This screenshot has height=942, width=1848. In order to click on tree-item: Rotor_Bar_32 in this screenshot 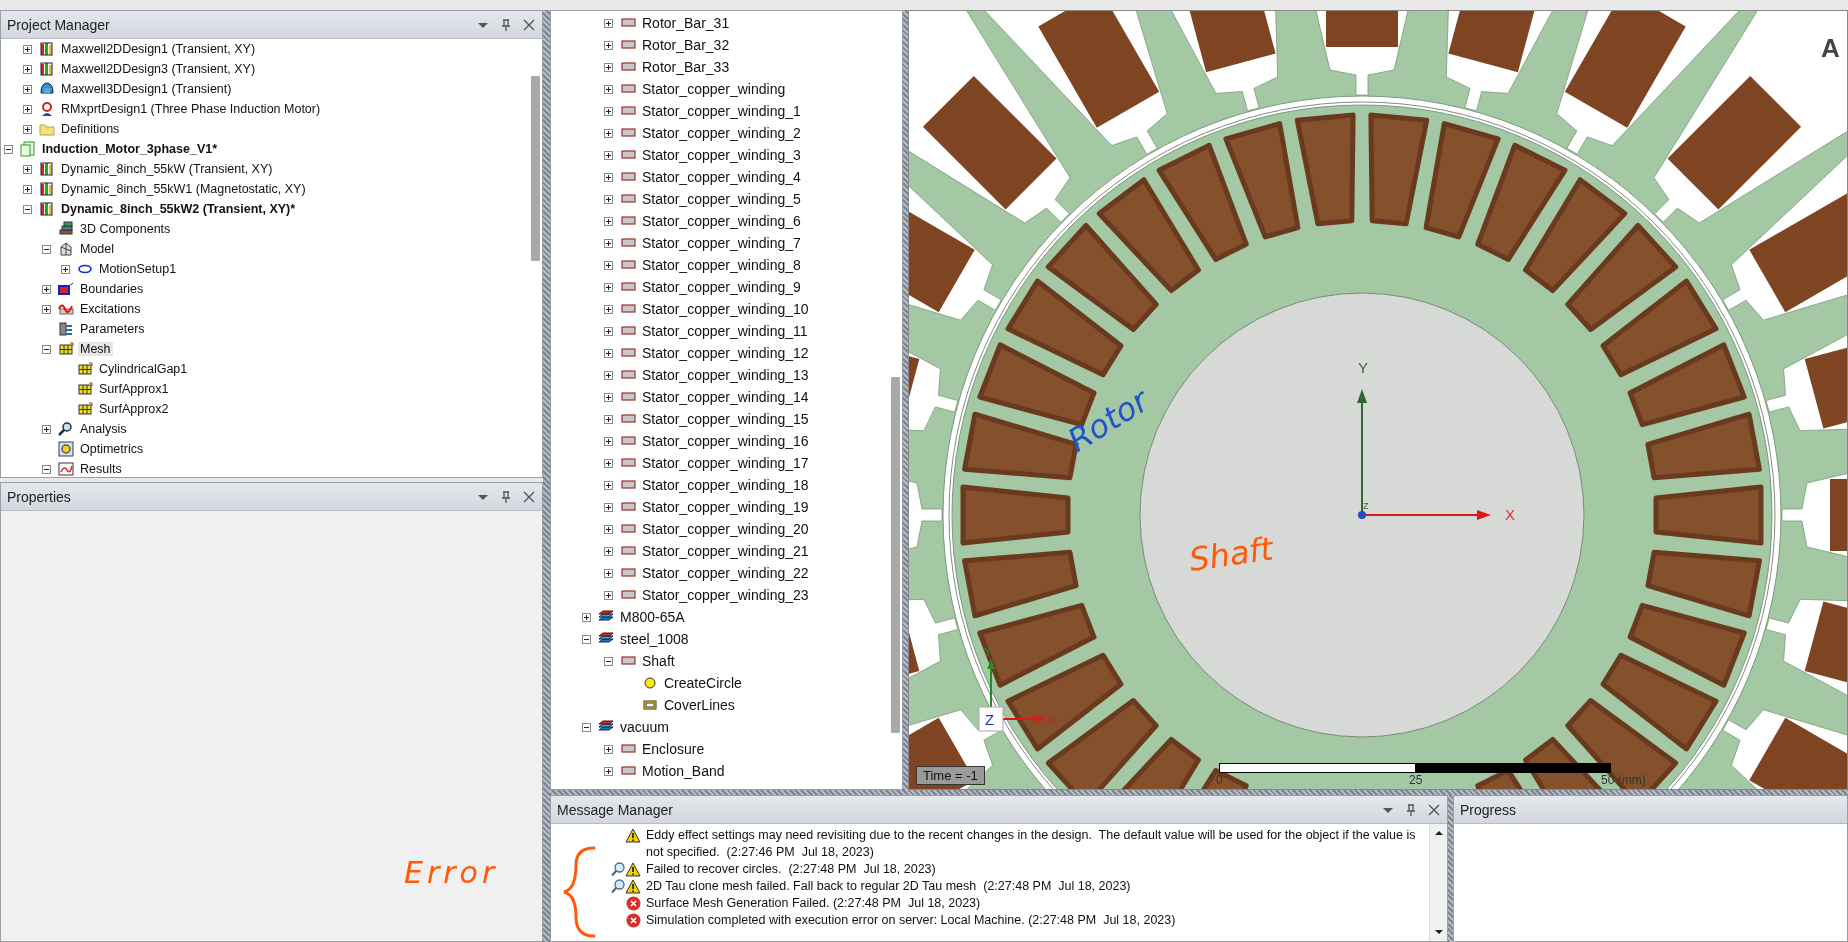, I will do `click(686, 45)`.